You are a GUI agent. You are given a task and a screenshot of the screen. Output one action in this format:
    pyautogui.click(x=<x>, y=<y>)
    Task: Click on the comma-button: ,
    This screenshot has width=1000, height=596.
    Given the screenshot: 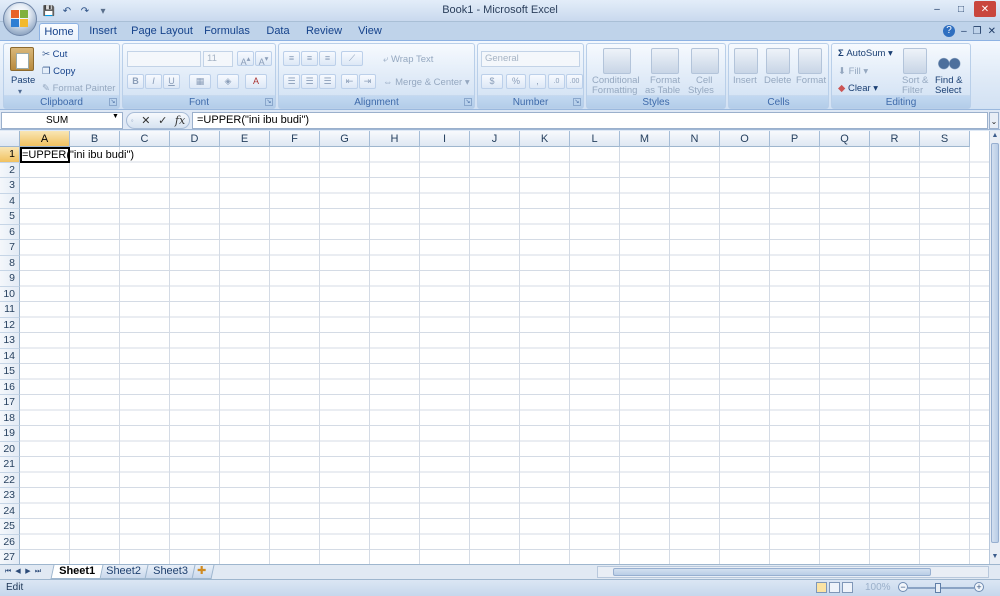 What is the action you would take?
    pyautogui.click(x=537, y=81)
    